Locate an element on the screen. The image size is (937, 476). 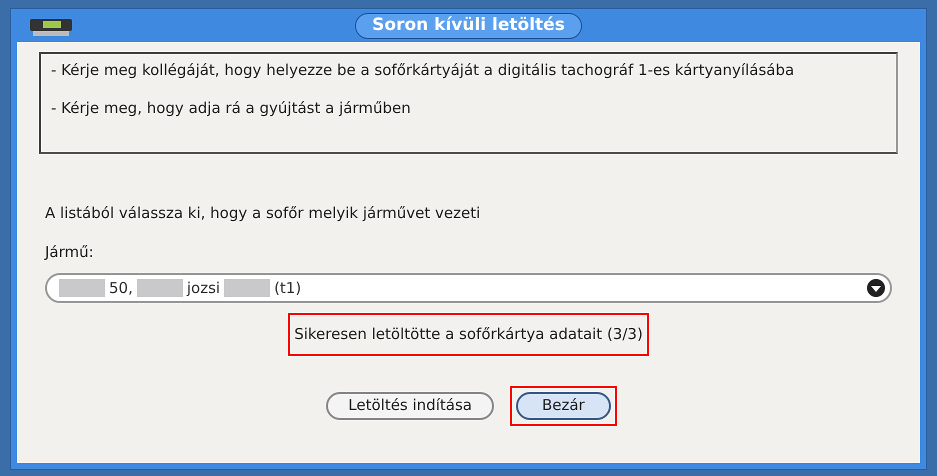
field-value: (t1) is located at coordinates (288, 288).